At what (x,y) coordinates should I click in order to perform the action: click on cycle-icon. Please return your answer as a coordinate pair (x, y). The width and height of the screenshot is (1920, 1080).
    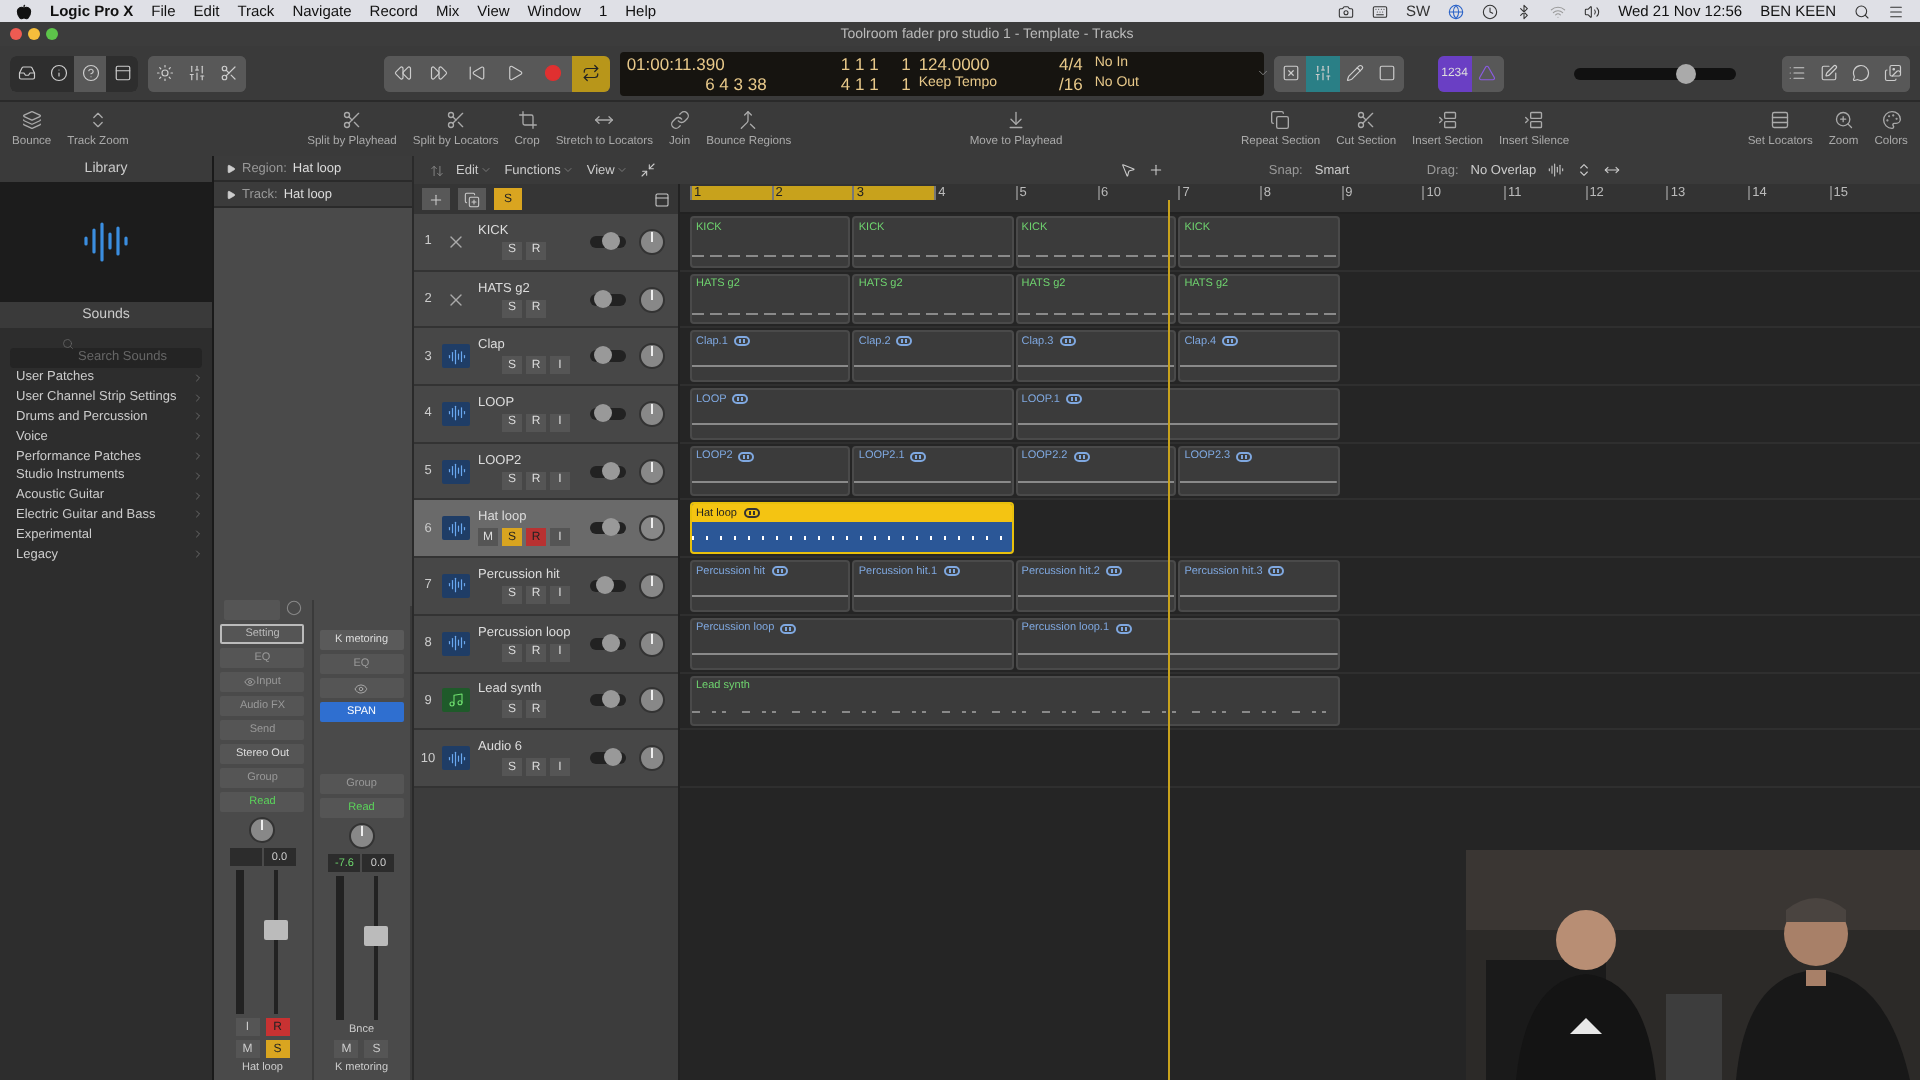
    Looking at the image, I should click on (591, 73).